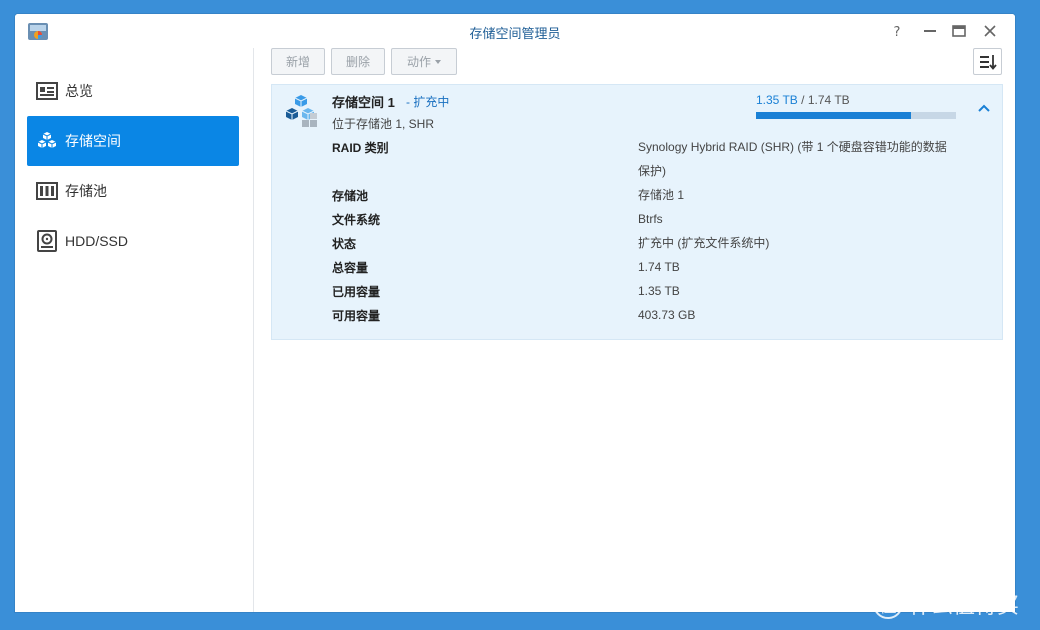 This screenshot has width=1040, height=630. I want to click on close-icon, so click(990, 31).